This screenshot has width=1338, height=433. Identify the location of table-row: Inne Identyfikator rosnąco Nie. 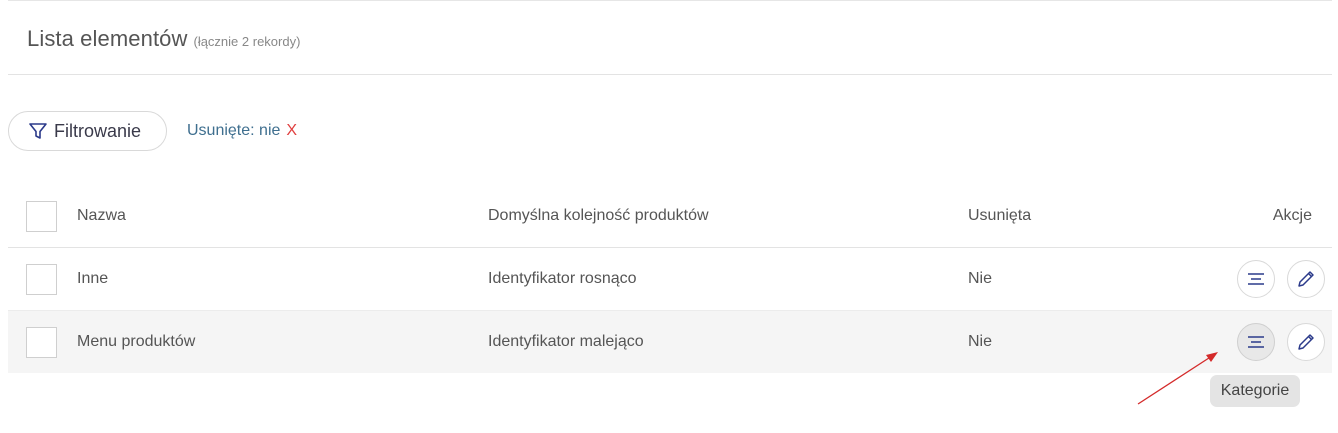
(670, 279).